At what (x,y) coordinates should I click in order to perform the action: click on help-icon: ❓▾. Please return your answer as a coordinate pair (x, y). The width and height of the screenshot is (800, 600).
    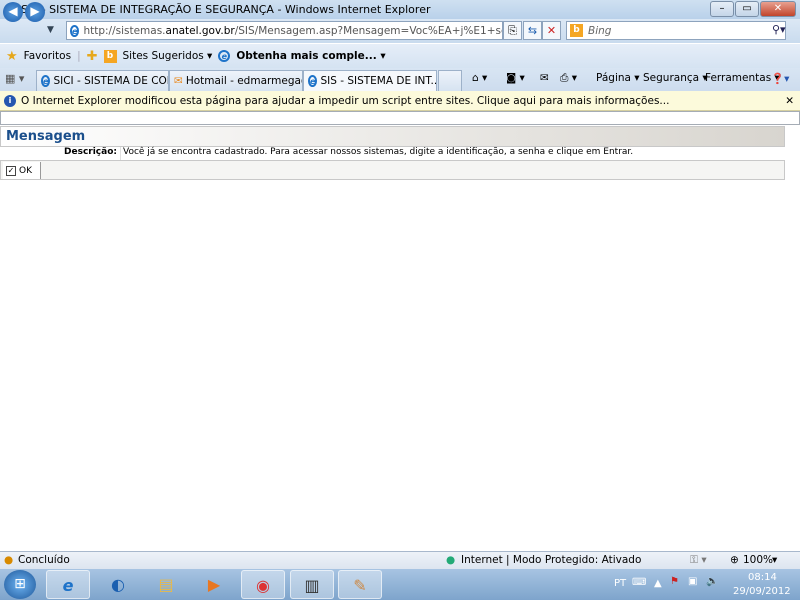
    Looking at the image, I should click on (780, 78).